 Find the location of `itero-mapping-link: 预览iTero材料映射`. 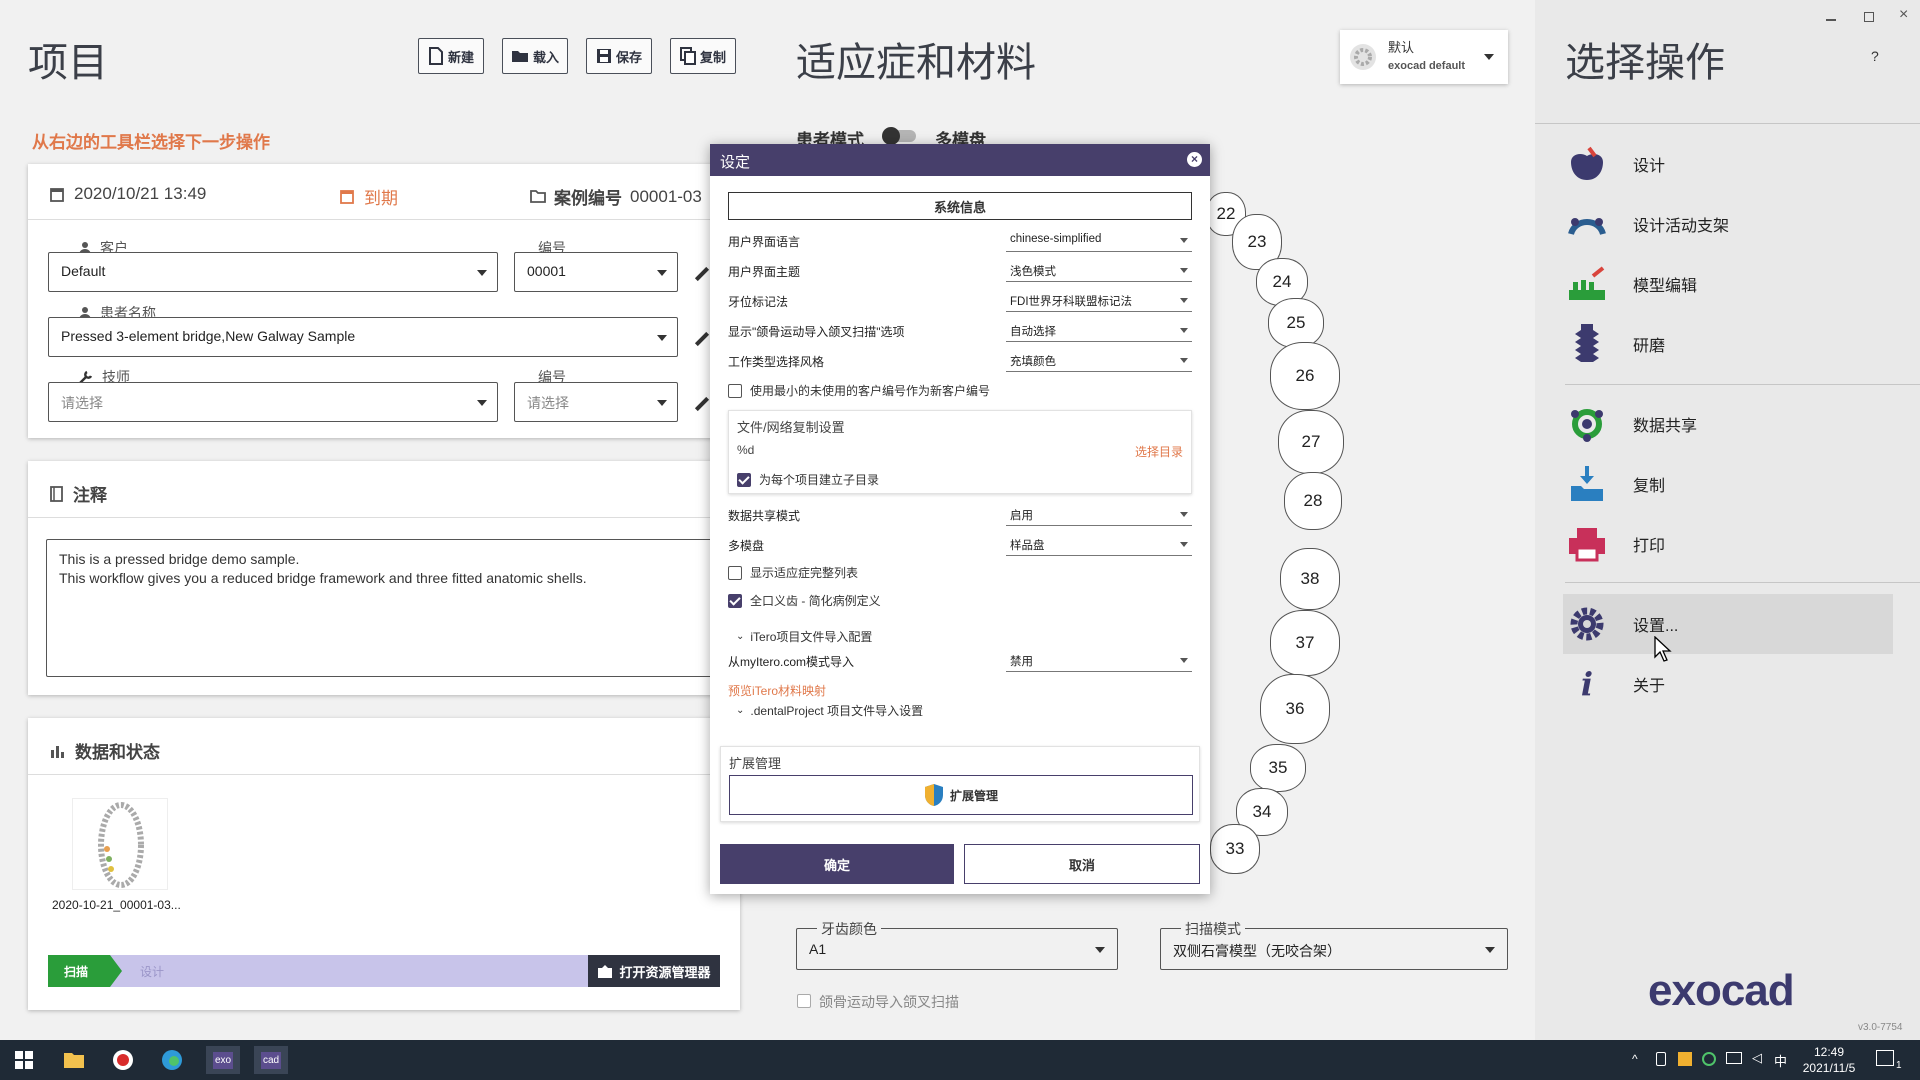

itero-mapping-link: 预览iTero材料映射 is located at coordinates (777, 690).